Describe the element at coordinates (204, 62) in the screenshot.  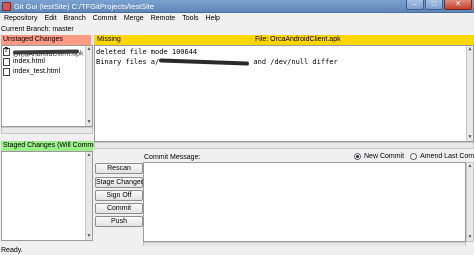
I see `redacted-path` at that location.